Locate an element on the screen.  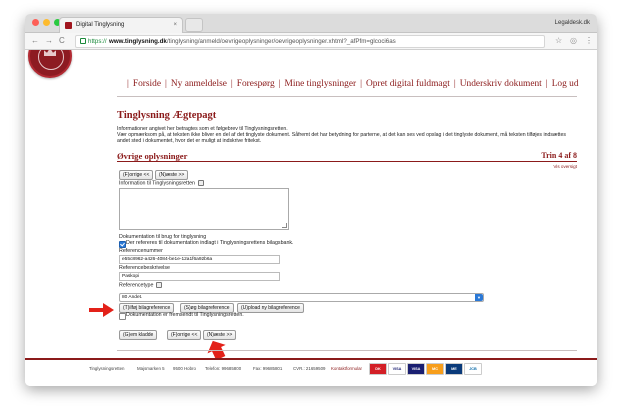
nav-divider is located at coordinates (347, 96).